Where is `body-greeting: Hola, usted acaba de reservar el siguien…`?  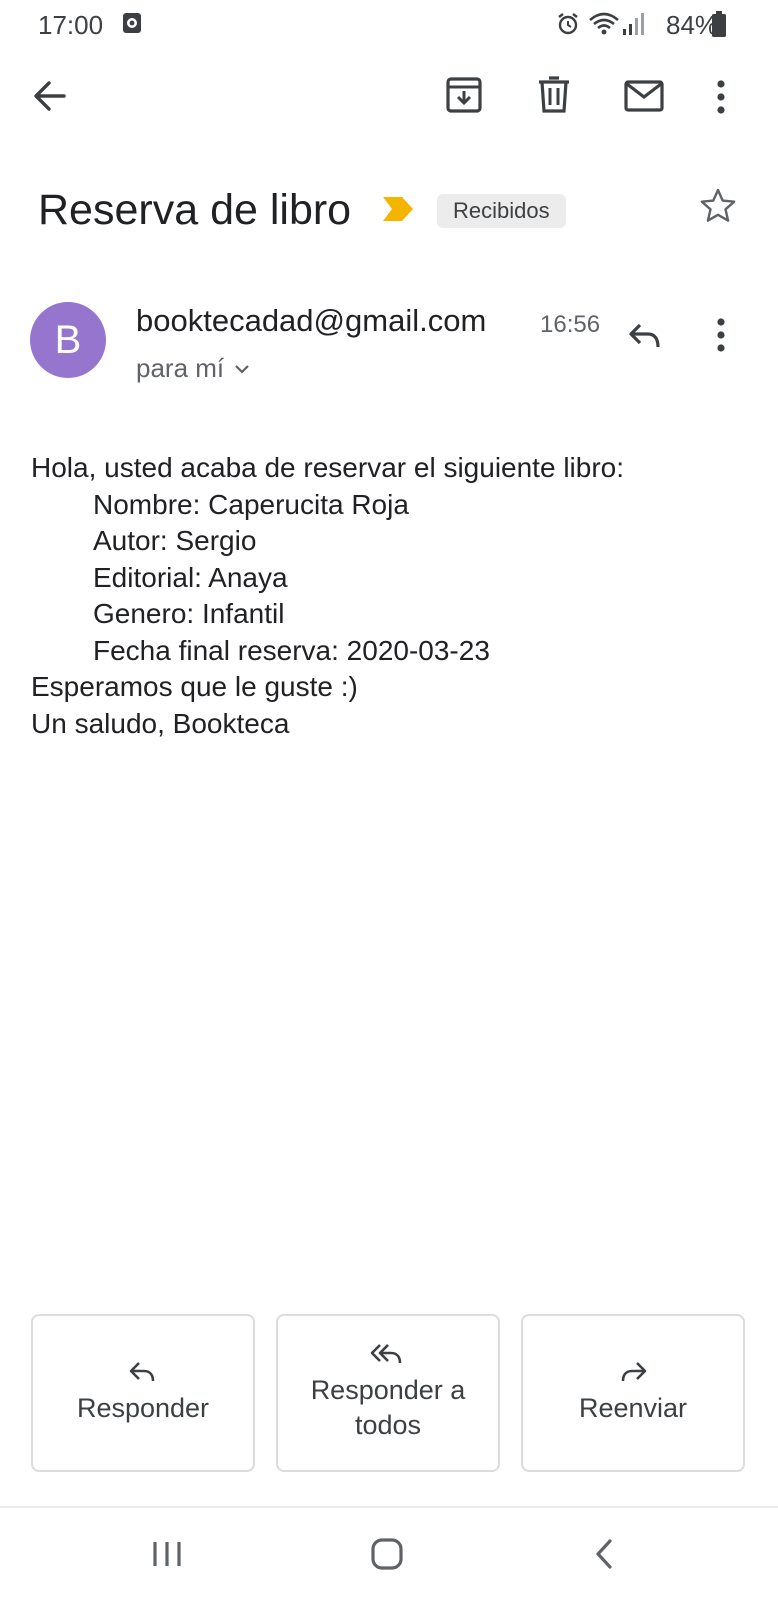 body-greeting: Hola, usted acaba de reservar el siguien… is located at coordinates (328, 467).